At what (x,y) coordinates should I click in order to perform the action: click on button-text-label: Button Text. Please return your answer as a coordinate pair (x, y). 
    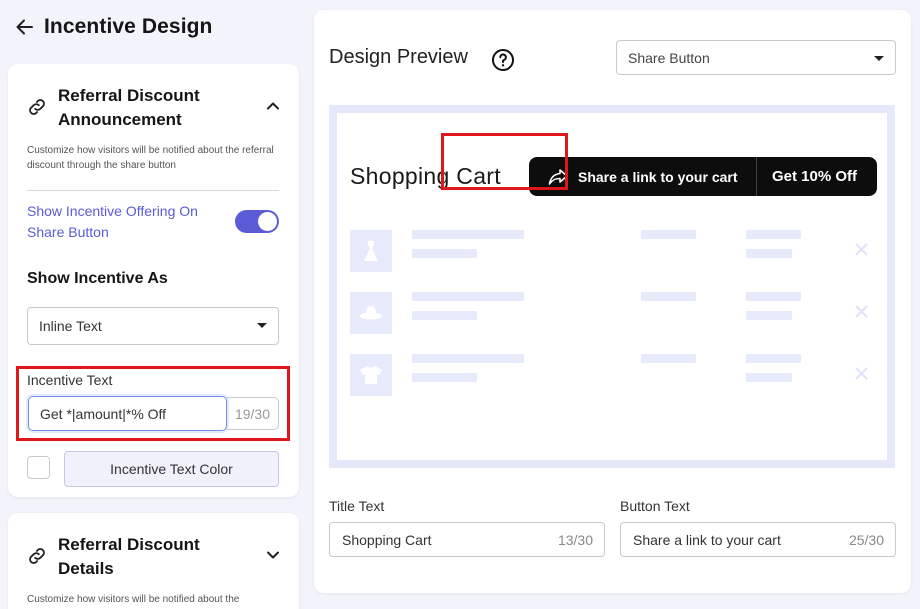
    Looking at the image, I should click on (655, 506).